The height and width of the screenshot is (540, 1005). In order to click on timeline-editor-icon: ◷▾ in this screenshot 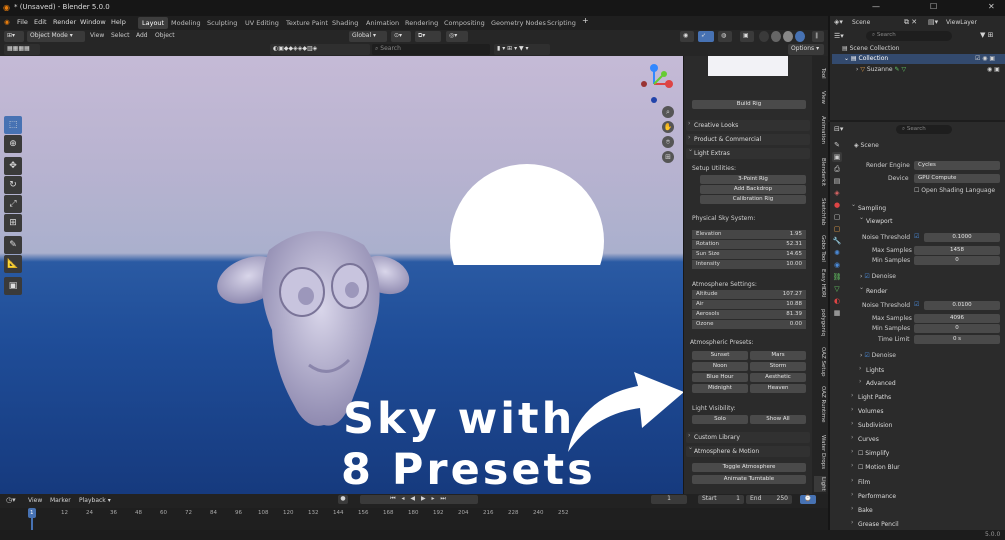, I will do `click(11, 500)`.